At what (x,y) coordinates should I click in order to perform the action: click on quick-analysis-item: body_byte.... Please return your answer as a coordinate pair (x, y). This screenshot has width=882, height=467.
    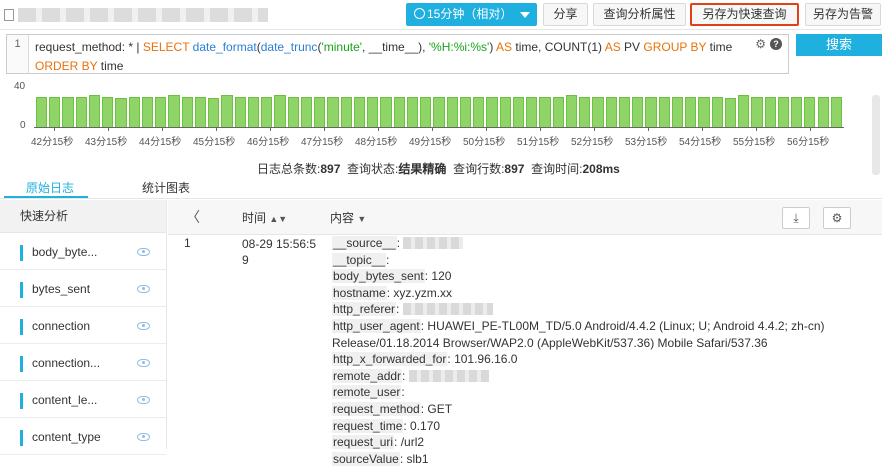
    Looking at the image, I should click on (83, 251).